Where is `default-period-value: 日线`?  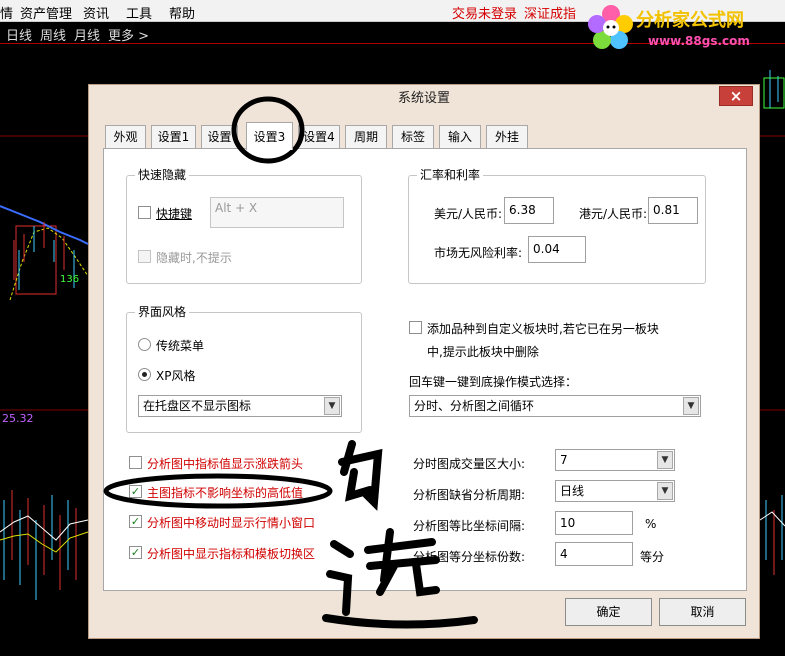 default-period-value: 日线 is located at coordinates (572, 491).